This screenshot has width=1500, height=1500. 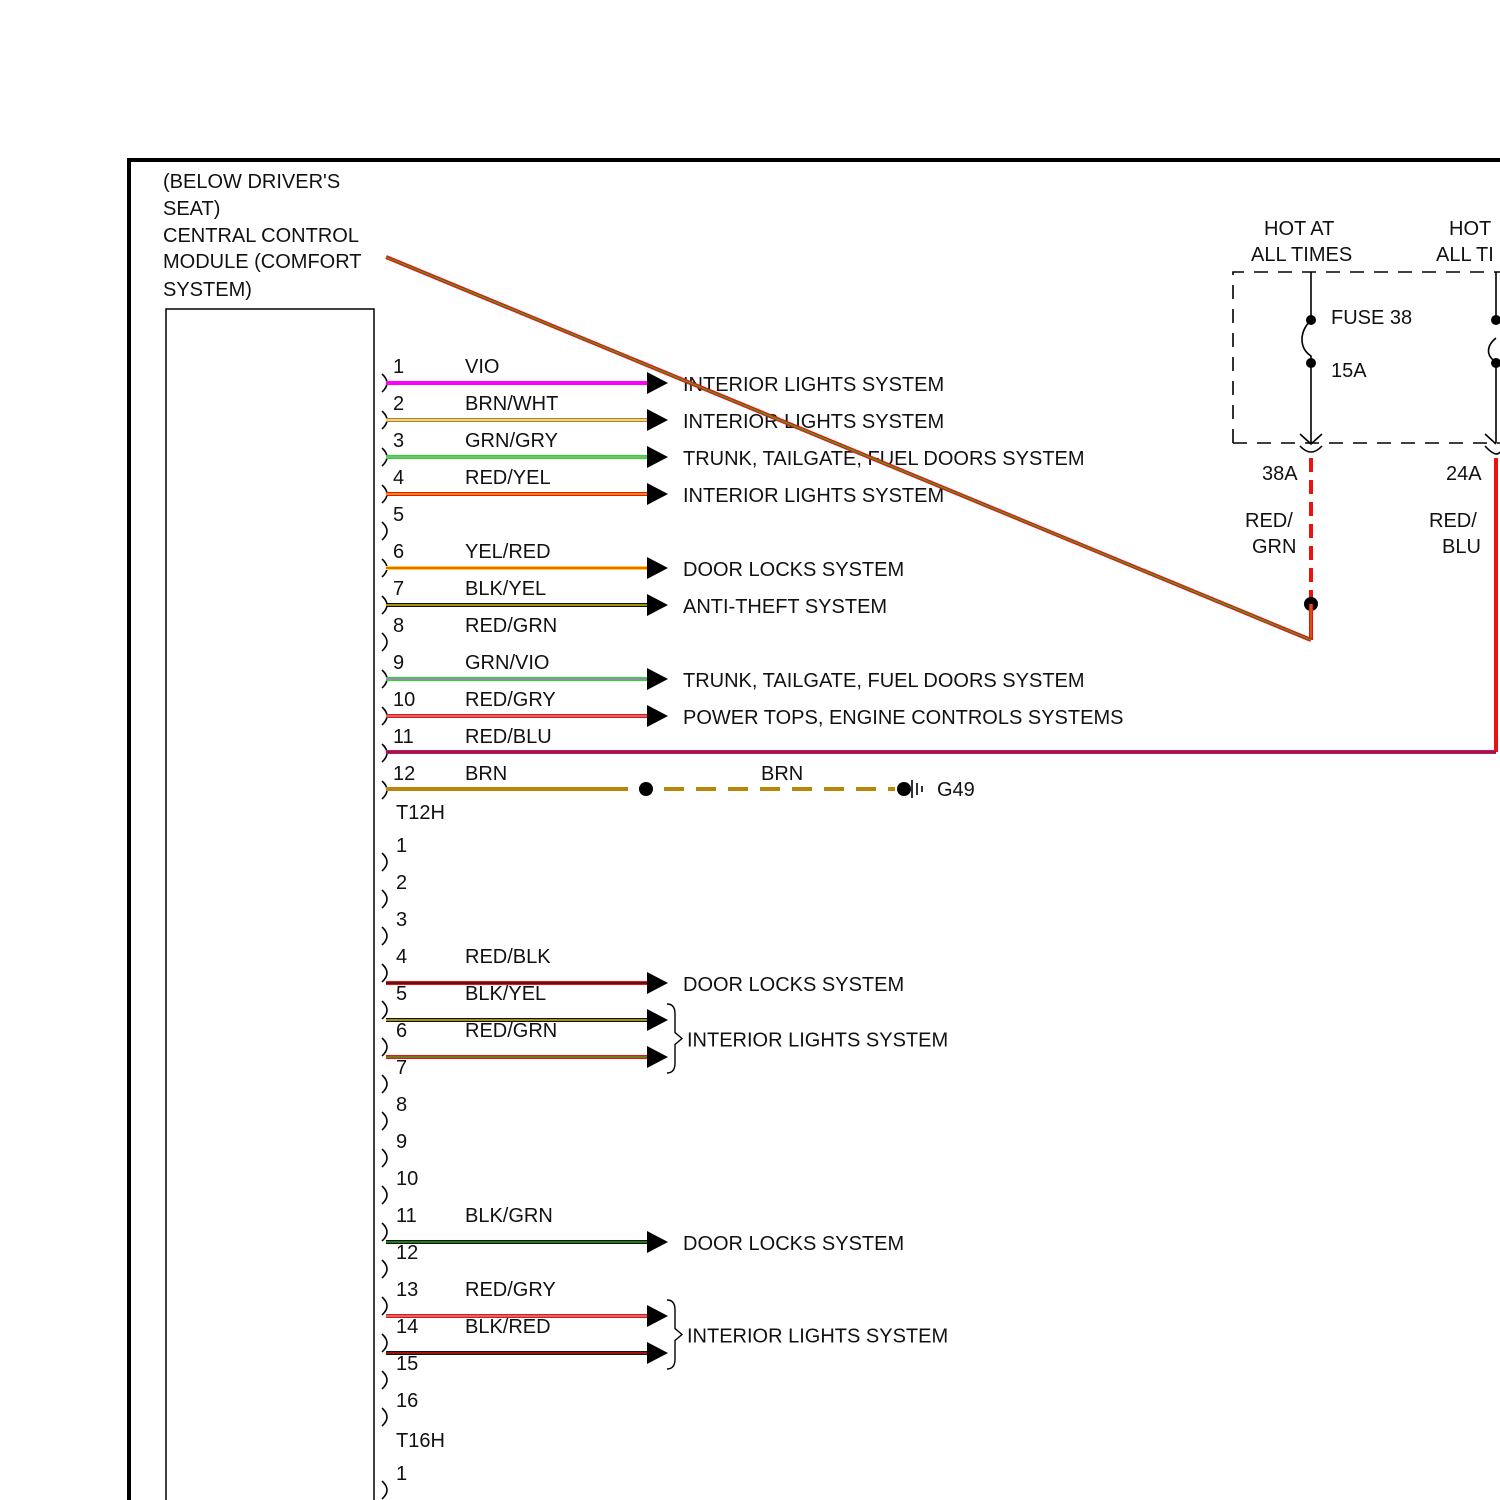 What do you see at coordinates (675, 1334) in the screenshot?
I see `group-brace` at bounding box center [675, 1334].